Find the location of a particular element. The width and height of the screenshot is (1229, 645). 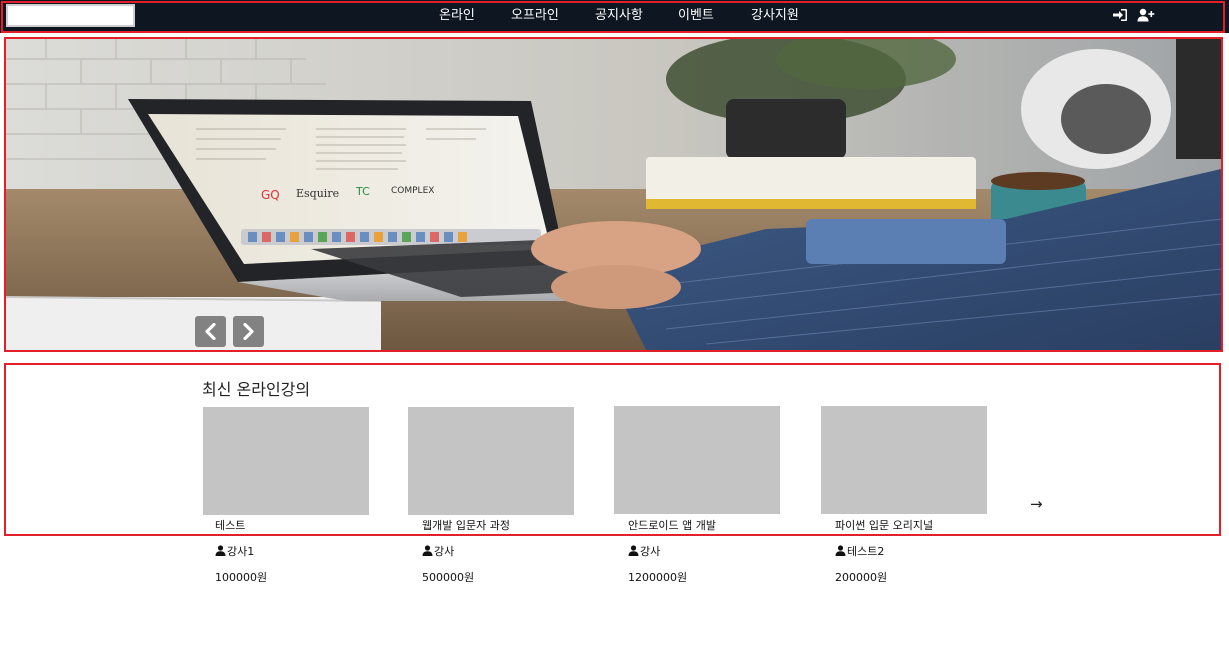

course-price: 200000원 is located at coordinates (861, 577).